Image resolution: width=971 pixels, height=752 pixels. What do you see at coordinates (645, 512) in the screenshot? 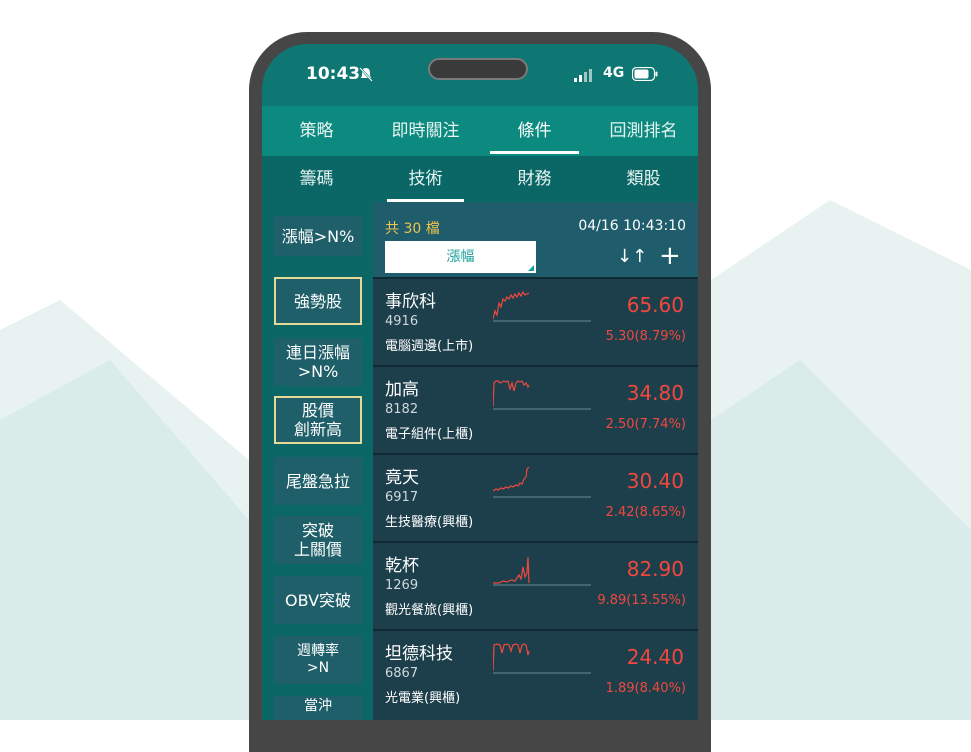
I see `stock-change: 2.42(8.65%)` at bounding box center [645, 512].